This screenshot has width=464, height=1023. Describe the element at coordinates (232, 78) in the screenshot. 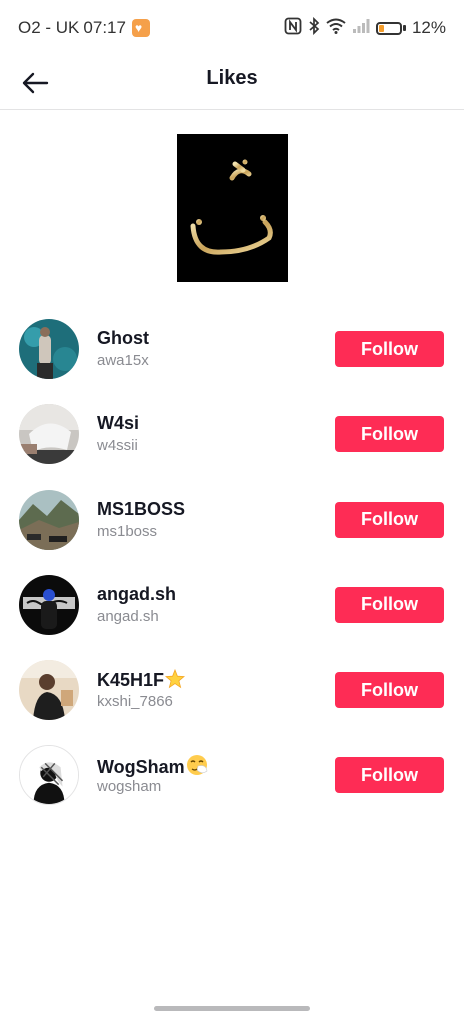

I see `page-title: Likes` at that location.